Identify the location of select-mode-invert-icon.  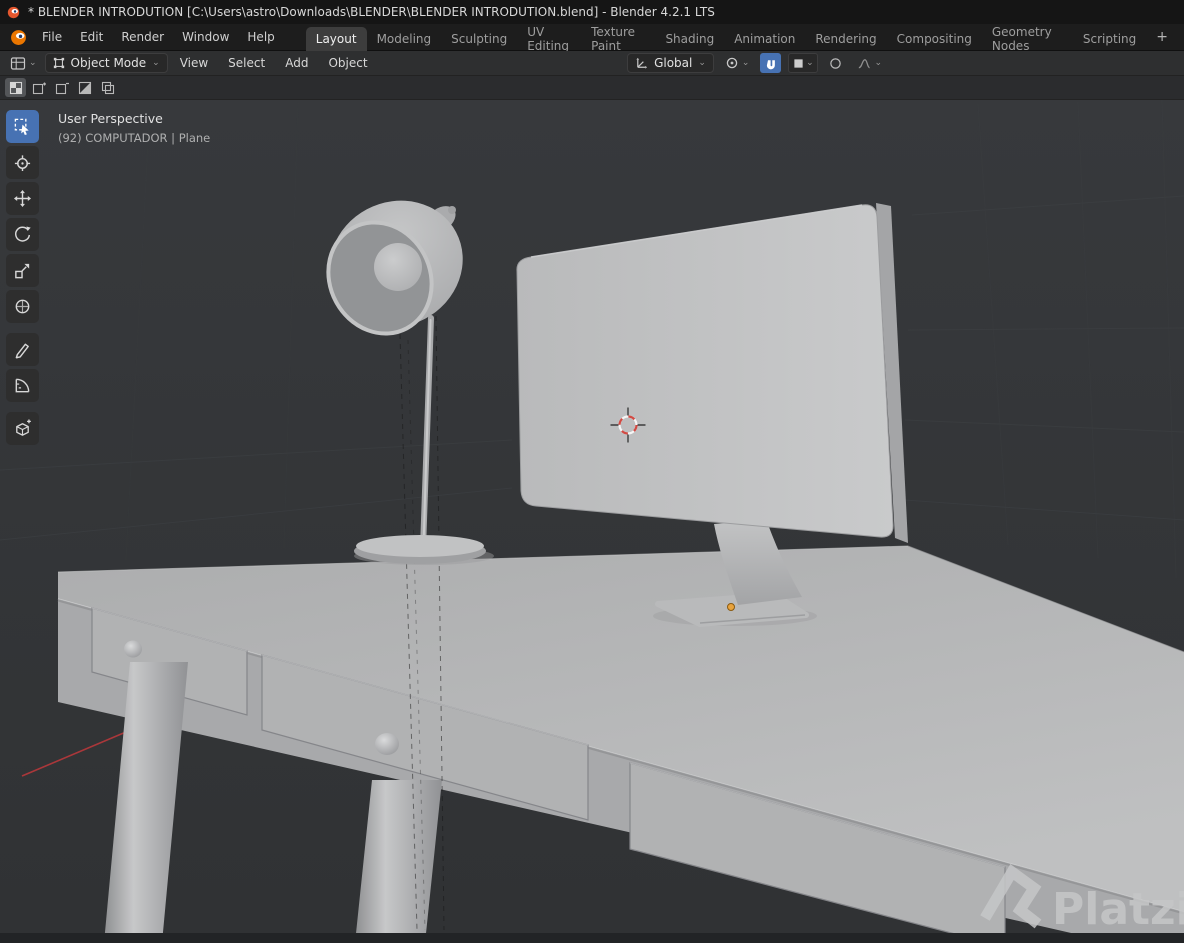
(84, 87).